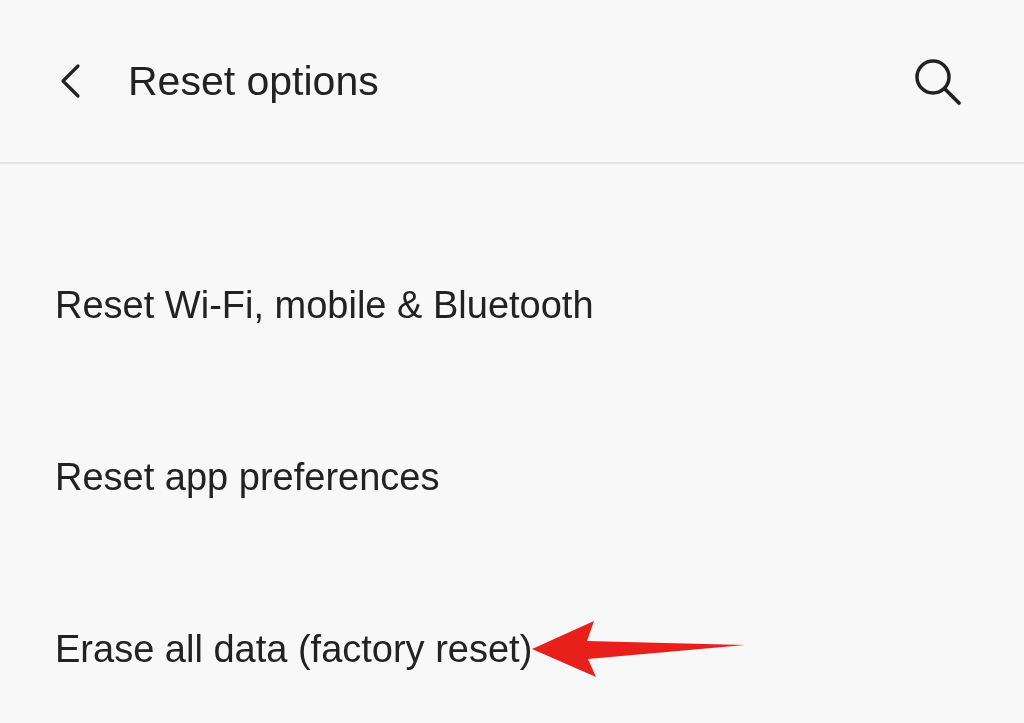 This screenshot has width=1024, height=723. What do you see at coordinates (247, 477) in the screenshot?
I see `settings-item: Reset app preferences` at bounding box center [247, 477].